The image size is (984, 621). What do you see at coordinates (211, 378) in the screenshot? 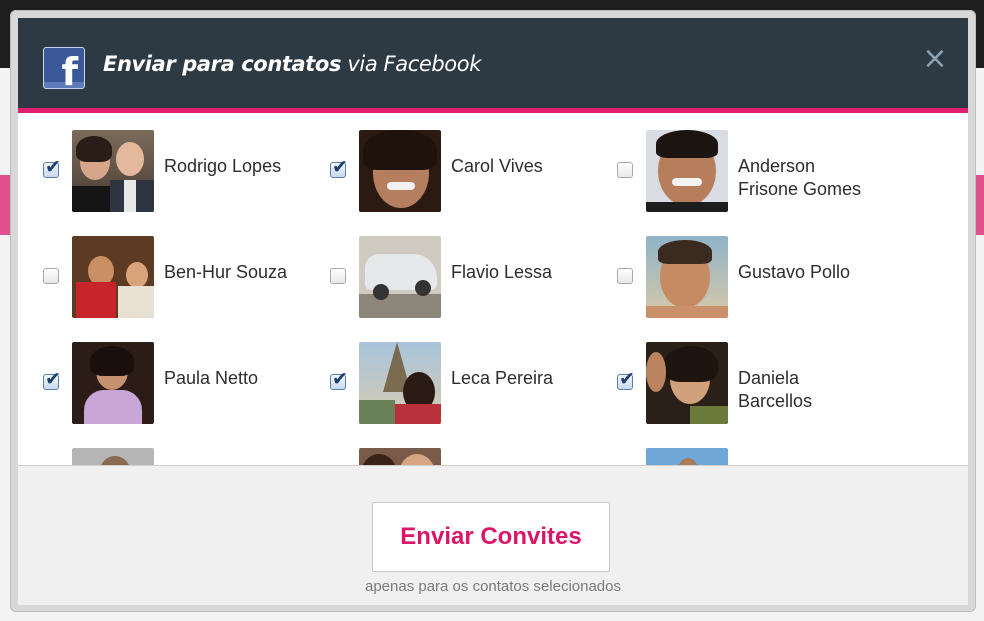
I see `contact-name: Paula Netto` at bounding box center [211, 378].